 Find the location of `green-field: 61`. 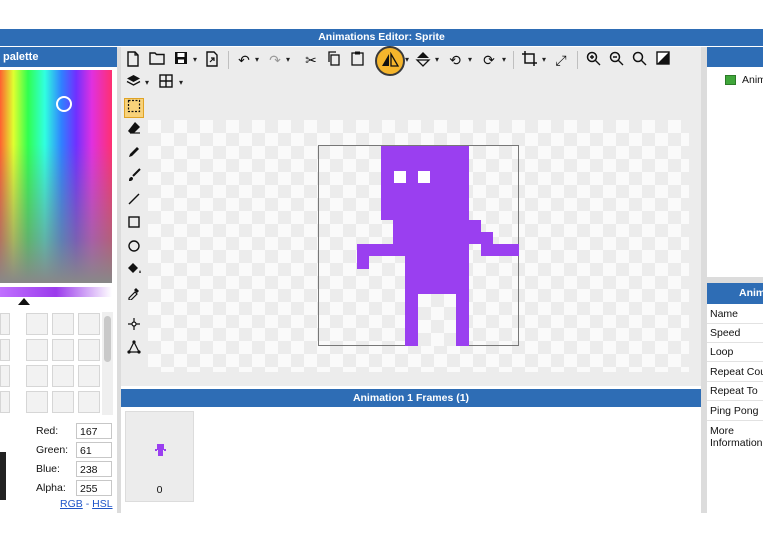

green-field: 61 is located at coordinates (94, 450).